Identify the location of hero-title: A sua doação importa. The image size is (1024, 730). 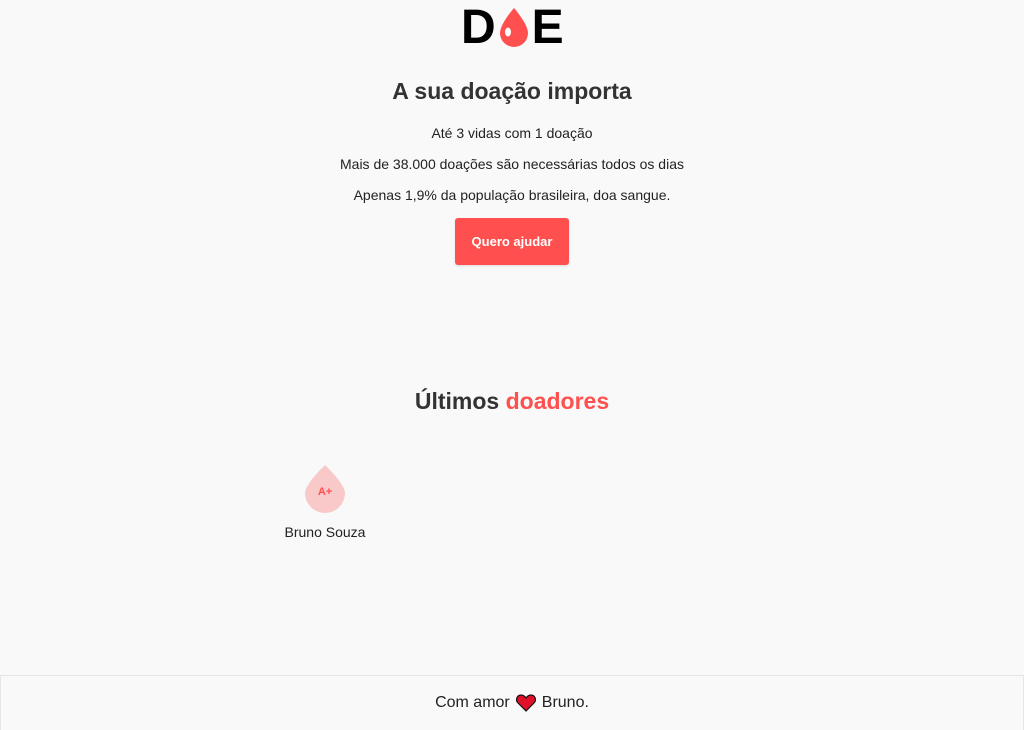
(512, 91).